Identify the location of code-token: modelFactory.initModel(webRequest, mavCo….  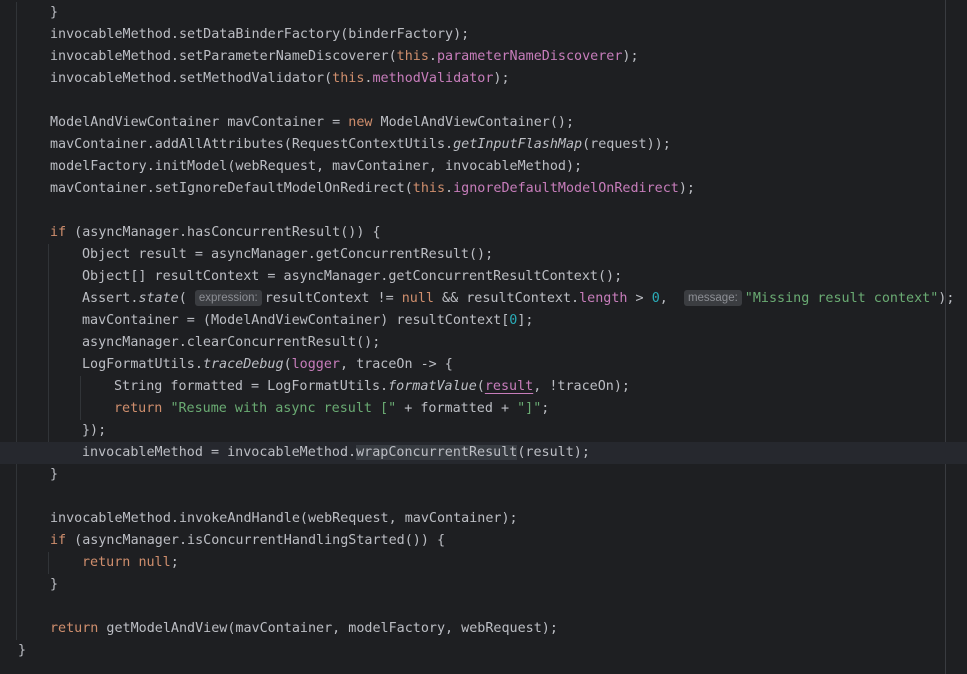
(316, 166).